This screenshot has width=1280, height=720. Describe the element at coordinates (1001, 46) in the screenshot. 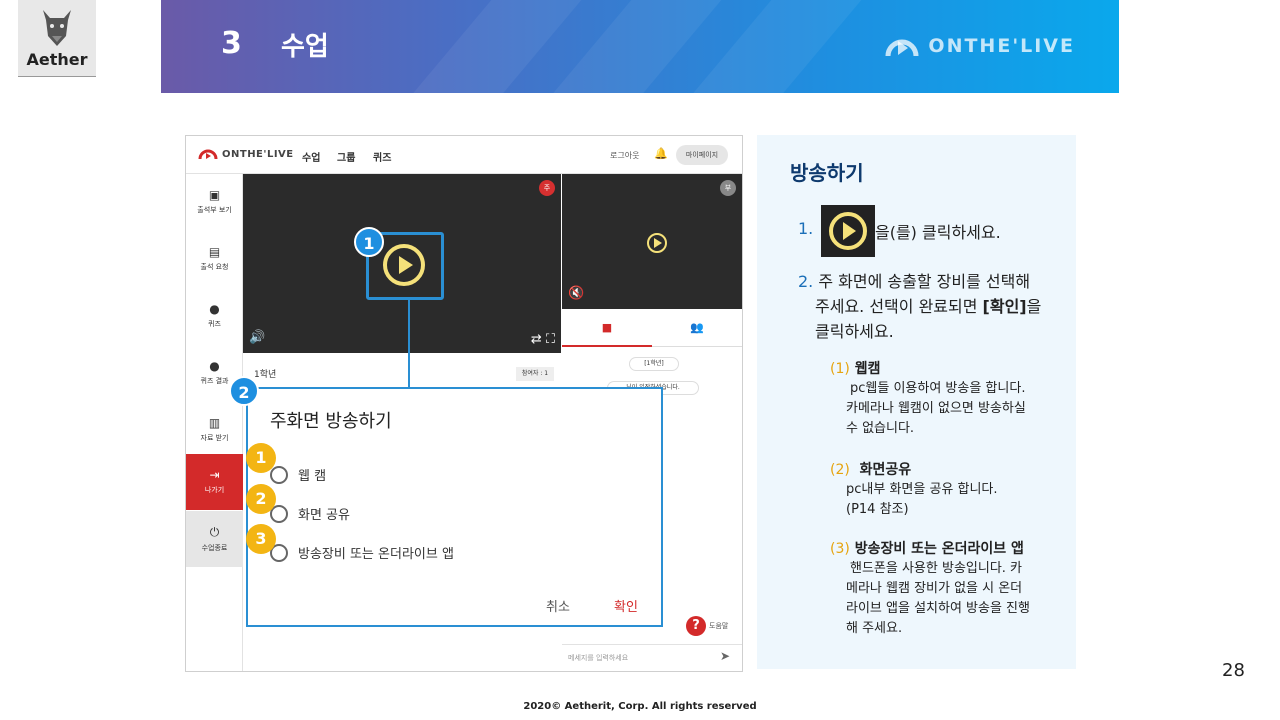

I see `brand-text: ONTHE'LIVE` at that location.